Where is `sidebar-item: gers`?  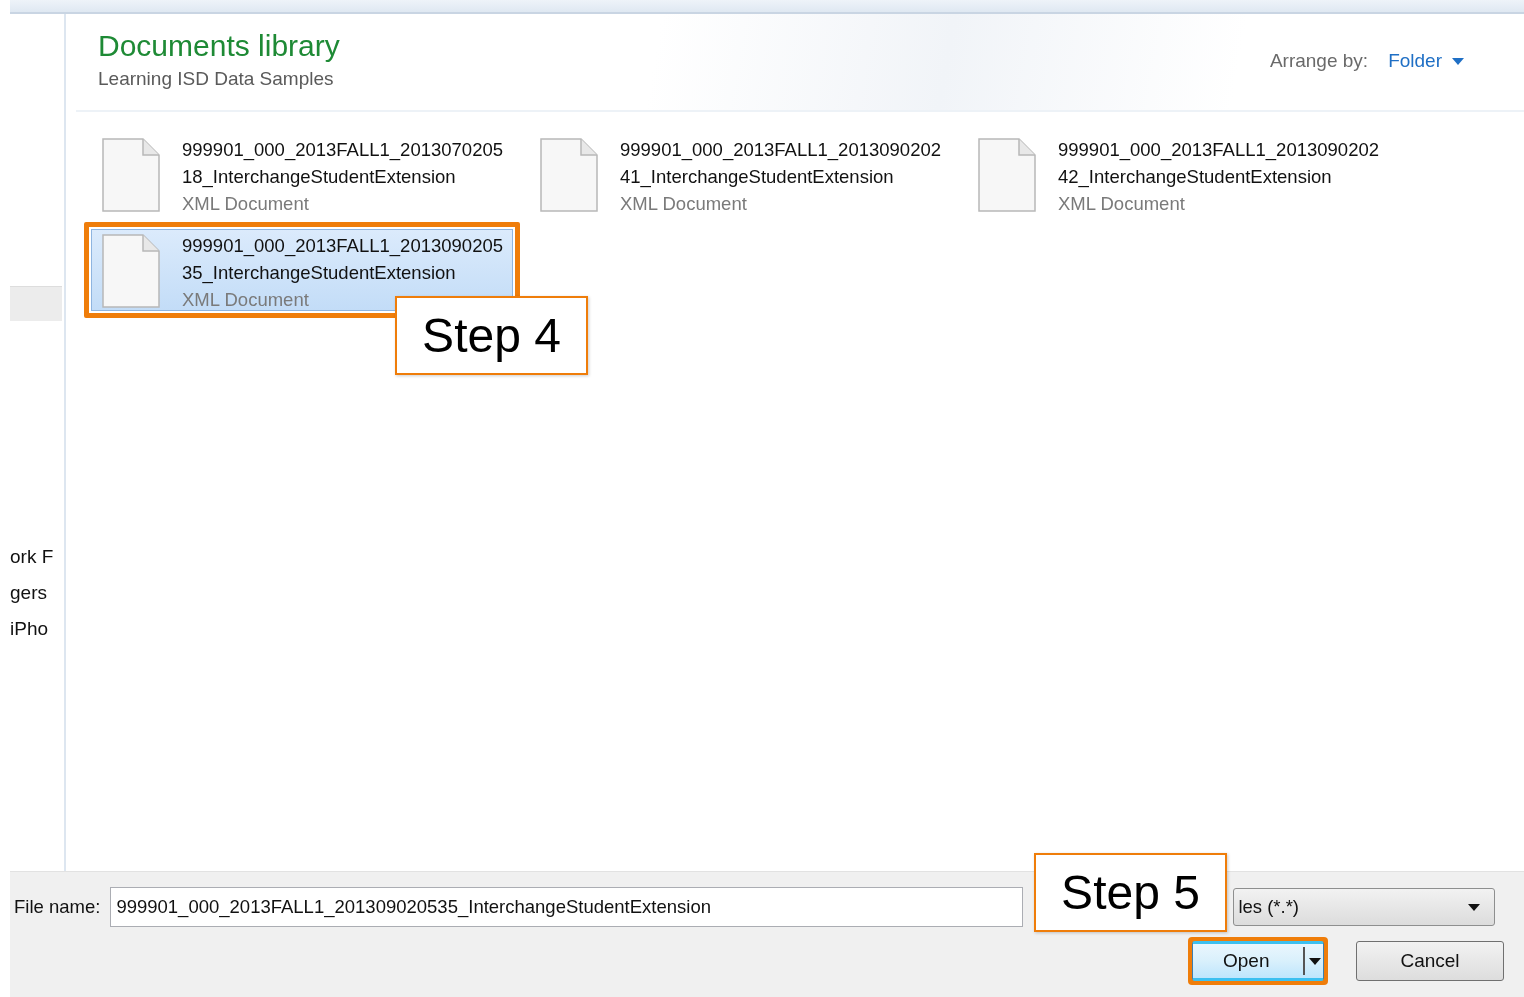 sidebar-item: gers is located at coordinates (37, 593).